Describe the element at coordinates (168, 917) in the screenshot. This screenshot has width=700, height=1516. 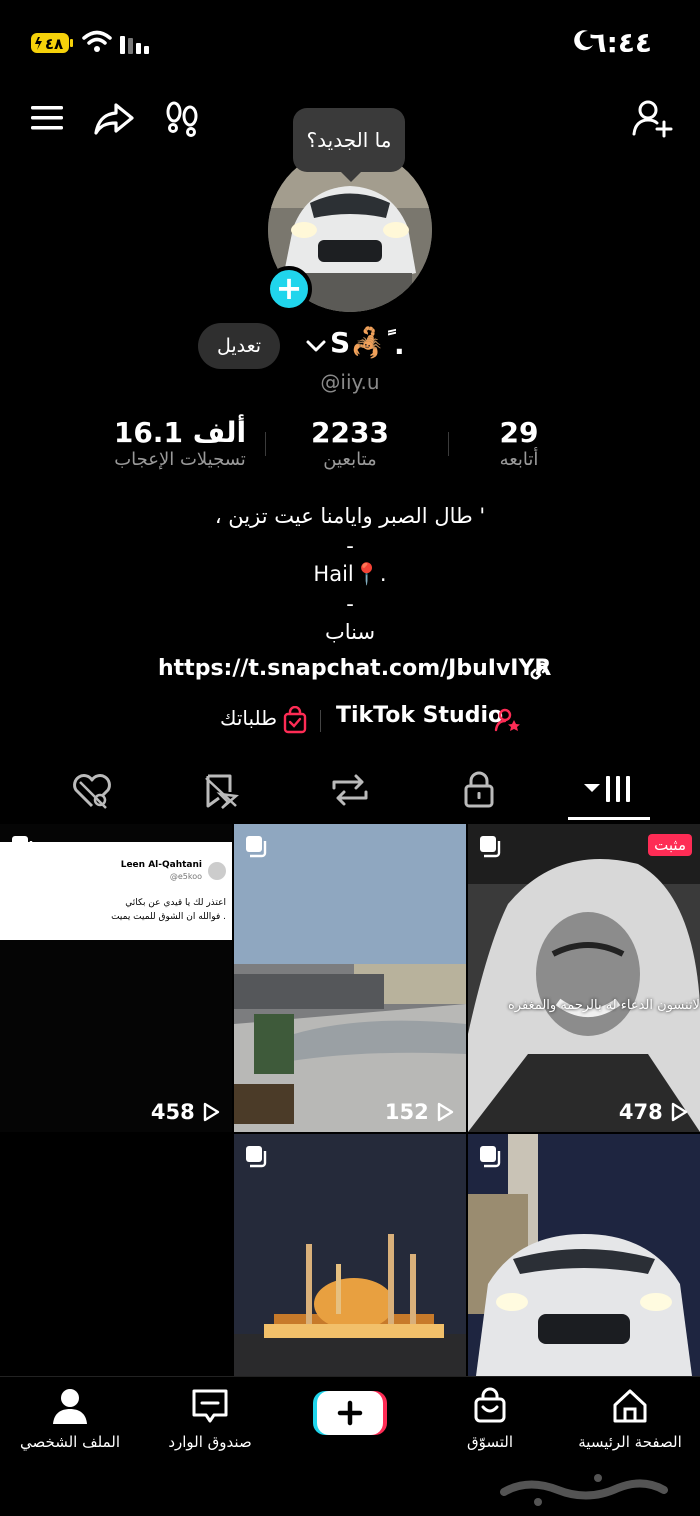
I see `tweet-text: فوالله ان الشوق للميت يميت .` at that location.